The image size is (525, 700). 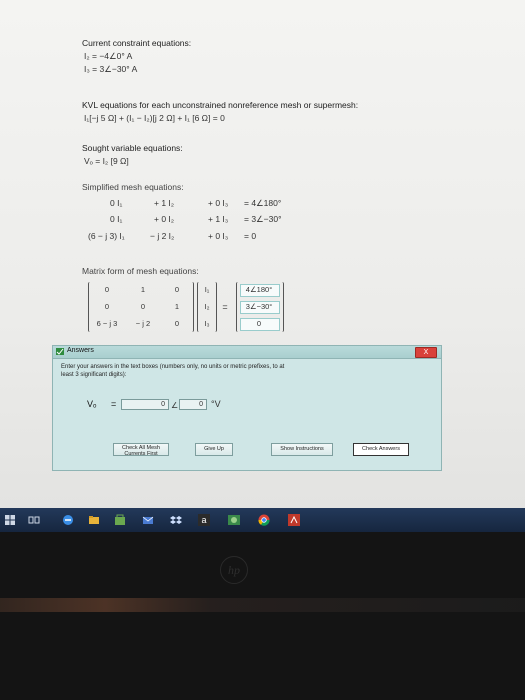 I want to click on matrix-equals: =, so click(x=225, y=307).